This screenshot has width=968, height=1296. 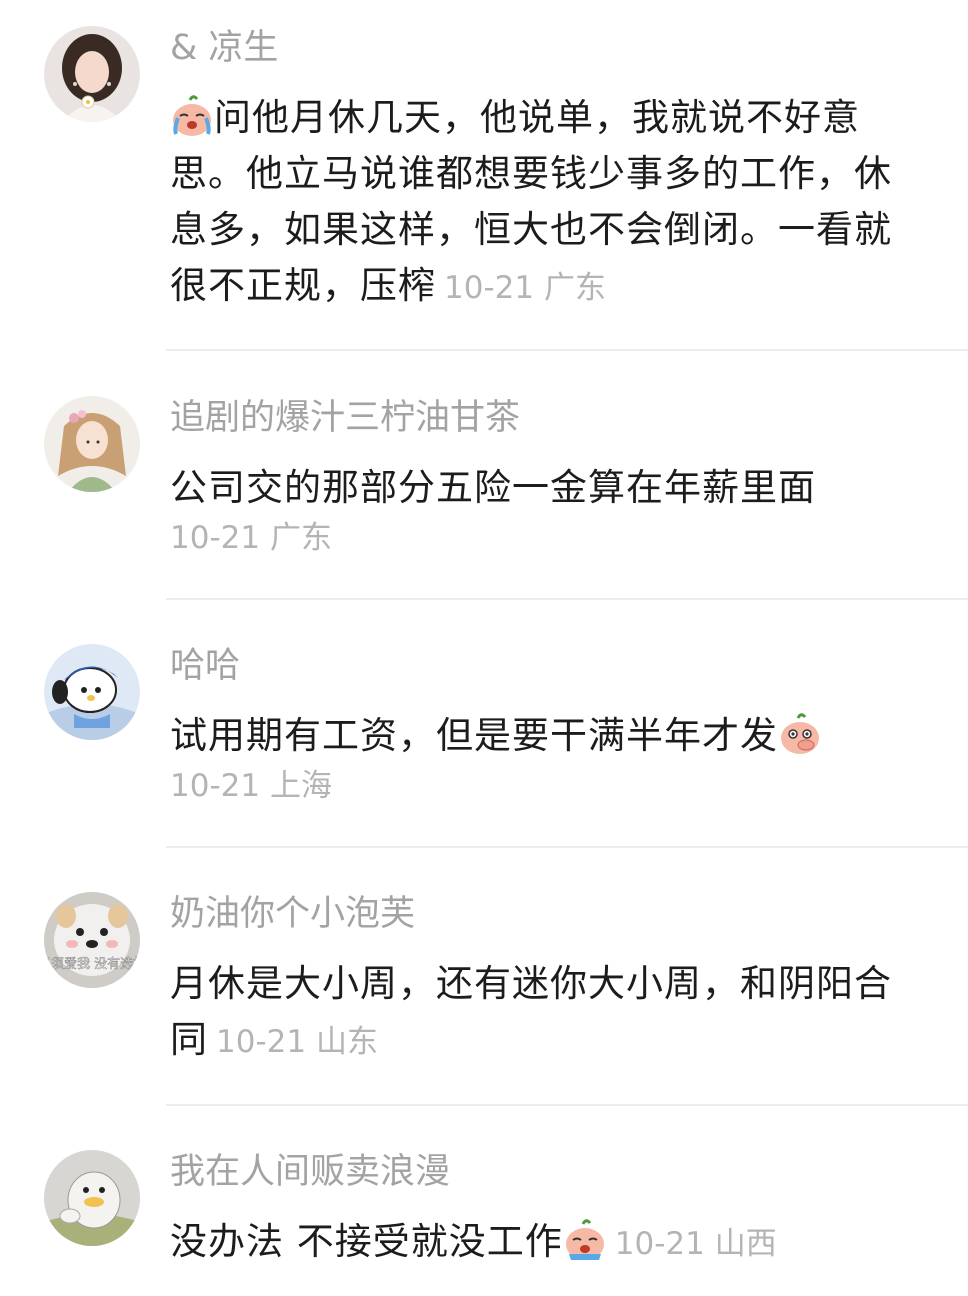 I want to click on comment-location: 山西, so click(x=745, y=1244).